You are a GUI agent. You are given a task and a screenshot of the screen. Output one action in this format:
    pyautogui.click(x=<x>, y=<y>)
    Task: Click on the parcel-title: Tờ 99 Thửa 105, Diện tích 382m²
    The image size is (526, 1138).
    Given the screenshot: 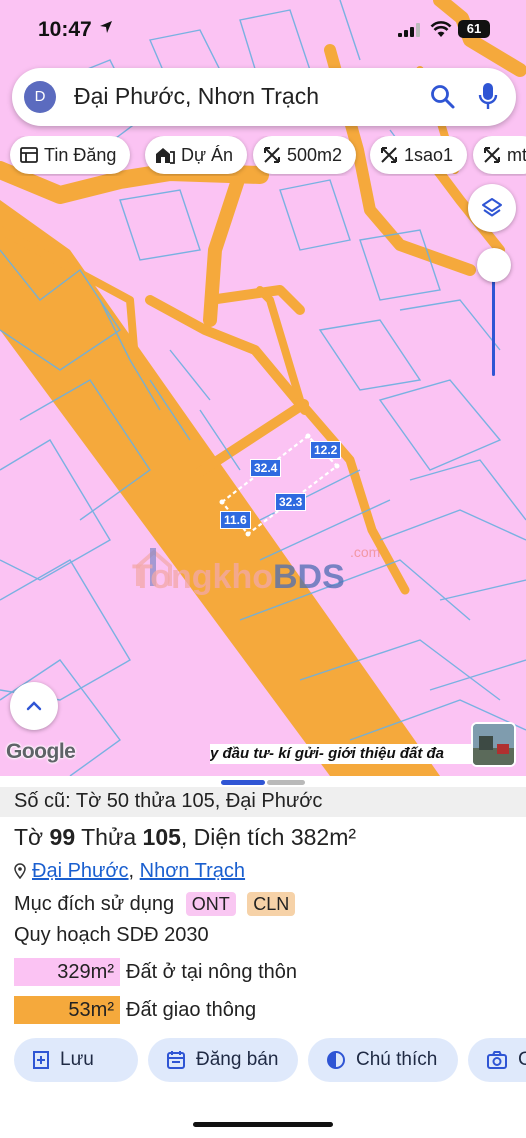 What is the action you would take?
    pyautogui.click(x=185, y=837)
    